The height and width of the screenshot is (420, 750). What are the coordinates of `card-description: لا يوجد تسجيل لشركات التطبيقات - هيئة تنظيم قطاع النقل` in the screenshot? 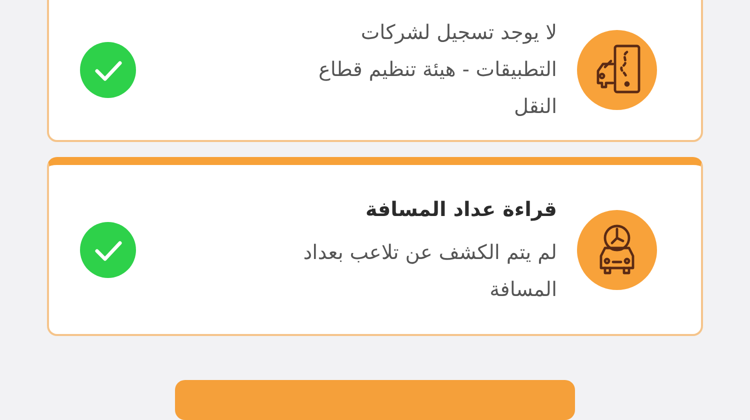 It's located at (437, 69).